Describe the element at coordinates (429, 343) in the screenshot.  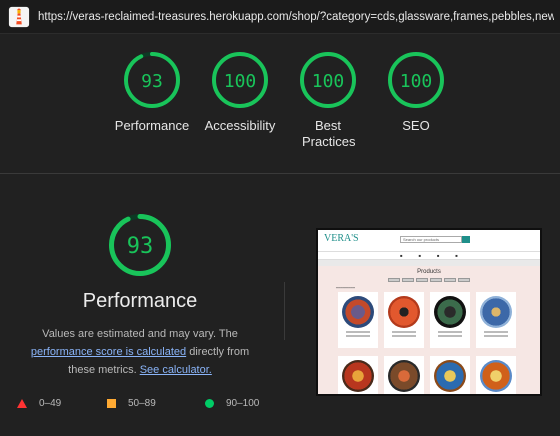
I see `thumb-product-grid` at that location.